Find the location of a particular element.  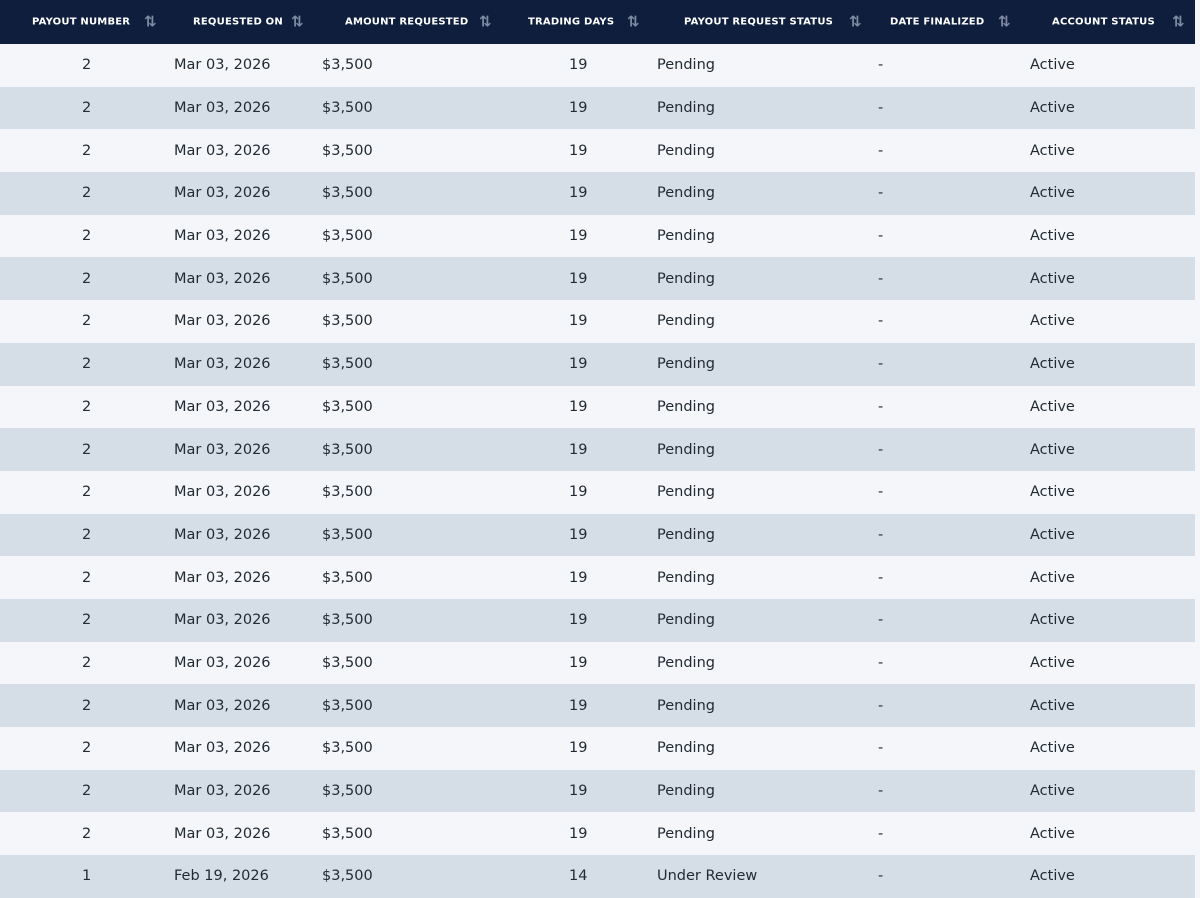

trading-days-cell: 14 is located at coordinates (578, 876).